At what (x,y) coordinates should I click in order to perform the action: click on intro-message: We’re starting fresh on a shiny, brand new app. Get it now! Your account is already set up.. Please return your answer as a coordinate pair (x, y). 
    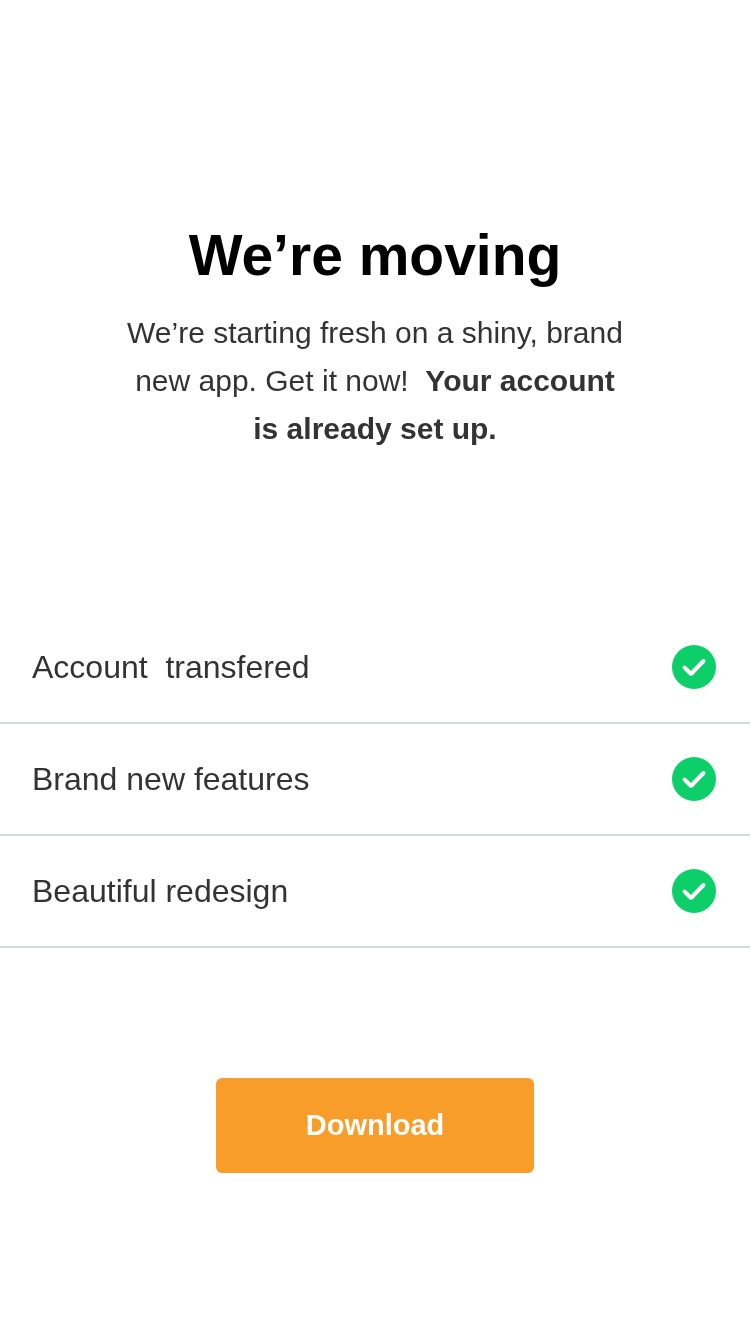
    Looking at the image, I should click on (375, 381).